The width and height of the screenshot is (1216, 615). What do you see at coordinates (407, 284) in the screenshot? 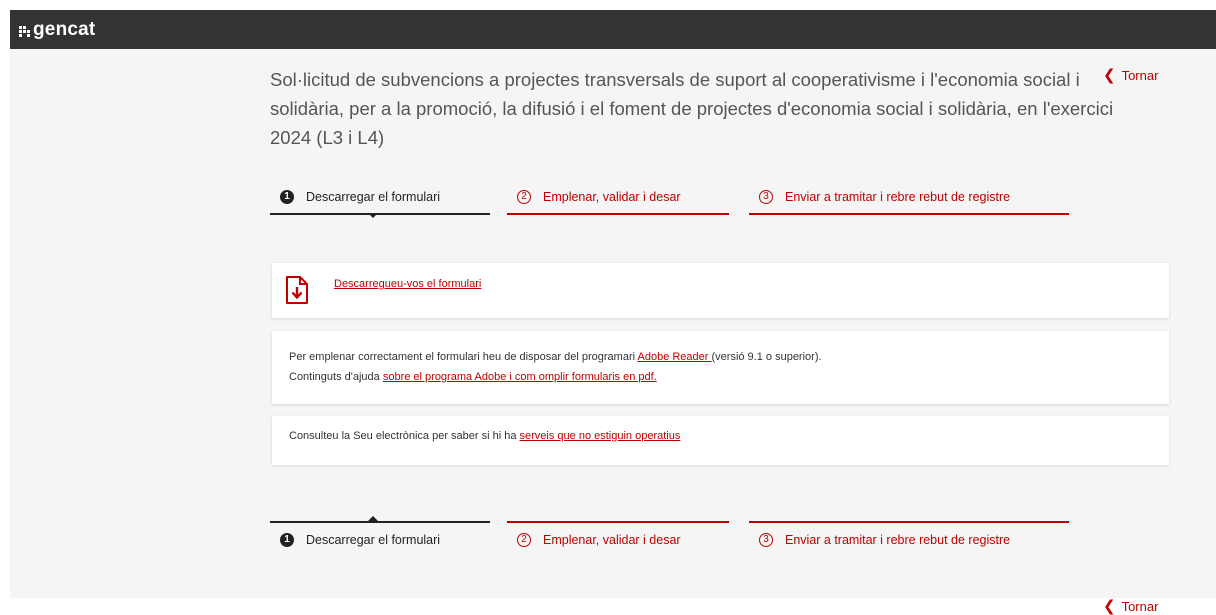
I see `download-form-link: Descarregueu-vos el formulari` at bounding box center [407, 284].